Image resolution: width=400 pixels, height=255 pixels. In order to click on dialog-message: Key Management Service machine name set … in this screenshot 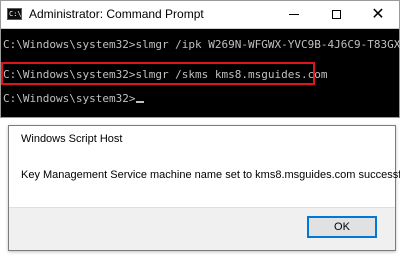, I will do `click(210, 175)`.